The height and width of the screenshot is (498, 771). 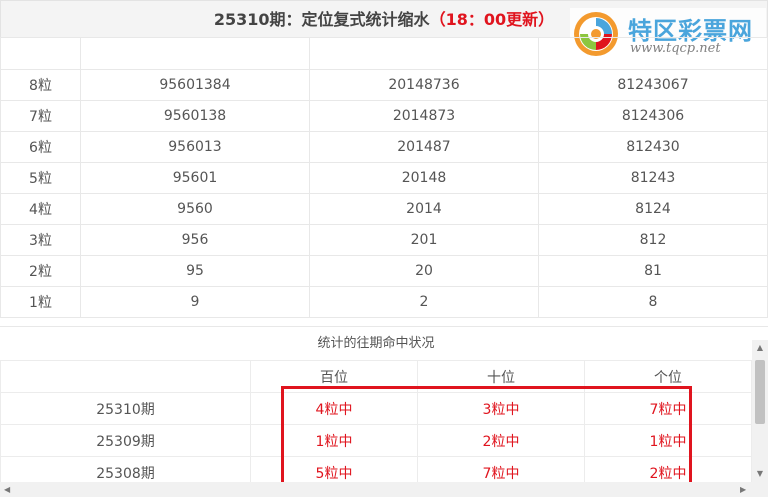 I want to click on table-cell: 8124, so click(x=653, y=209).